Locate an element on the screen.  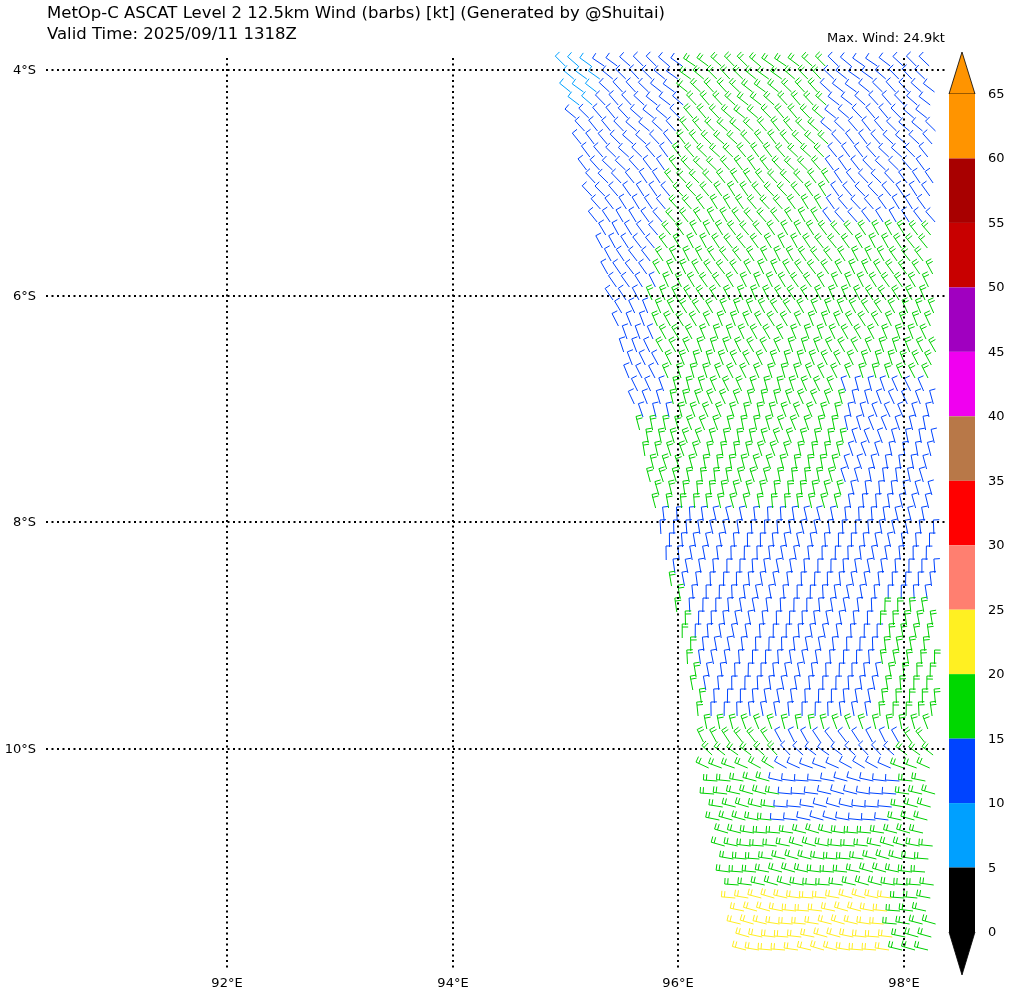
colorbar-label: 25 is located at coordinates (996, 609).